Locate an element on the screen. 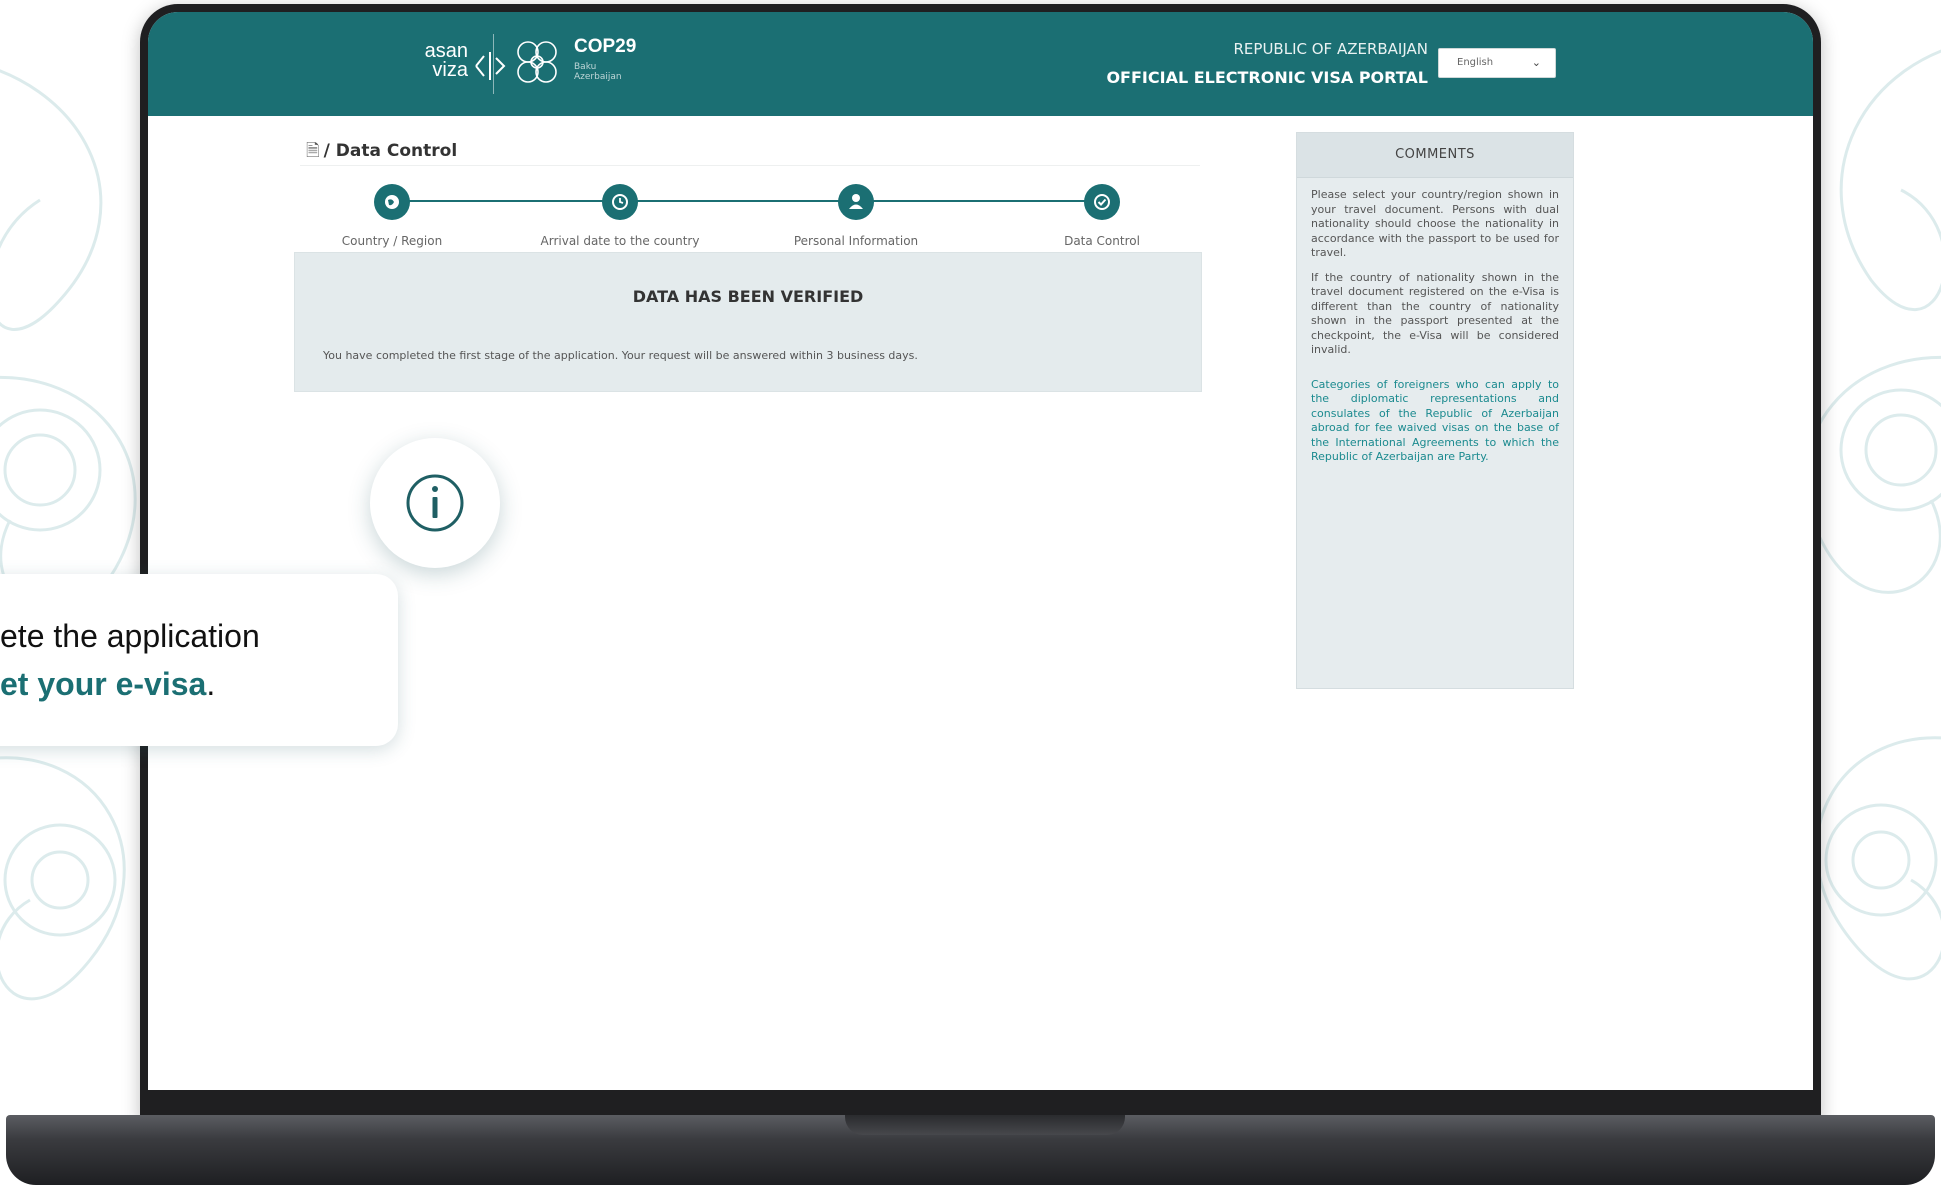 The height and width of the screenshot is (1186, 1941). step-label-arrival: Arrival date to the country is located at coordinates (620, 241).